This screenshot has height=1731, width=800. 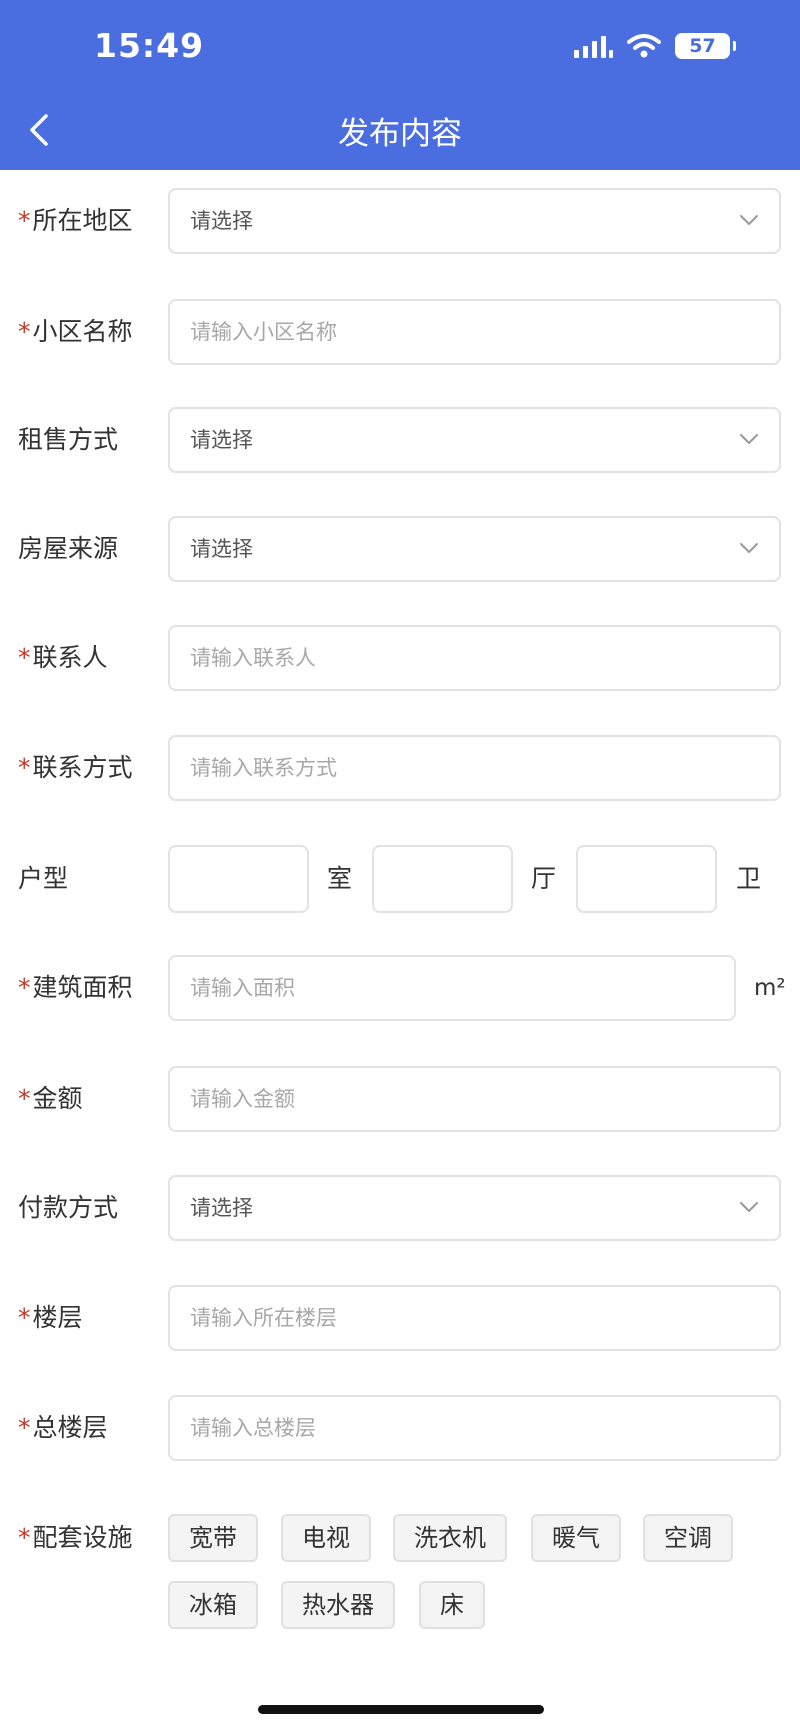 What do you see at coordinates (326, 1538) in the screenshot?
I see `facility-tag-tv: 电视` at bounding box center [326, 1538].